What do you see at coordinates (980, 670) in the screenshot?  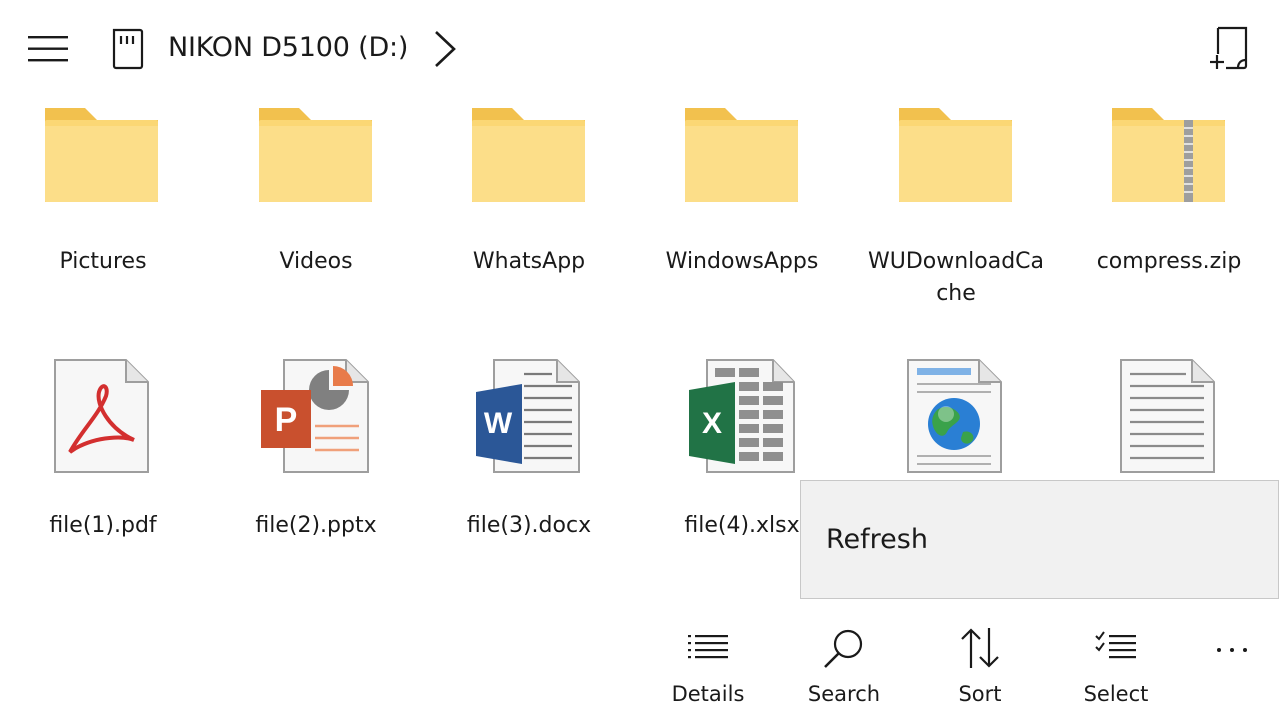 I see `sort-button: Sort` at bounding box center [980, 670].